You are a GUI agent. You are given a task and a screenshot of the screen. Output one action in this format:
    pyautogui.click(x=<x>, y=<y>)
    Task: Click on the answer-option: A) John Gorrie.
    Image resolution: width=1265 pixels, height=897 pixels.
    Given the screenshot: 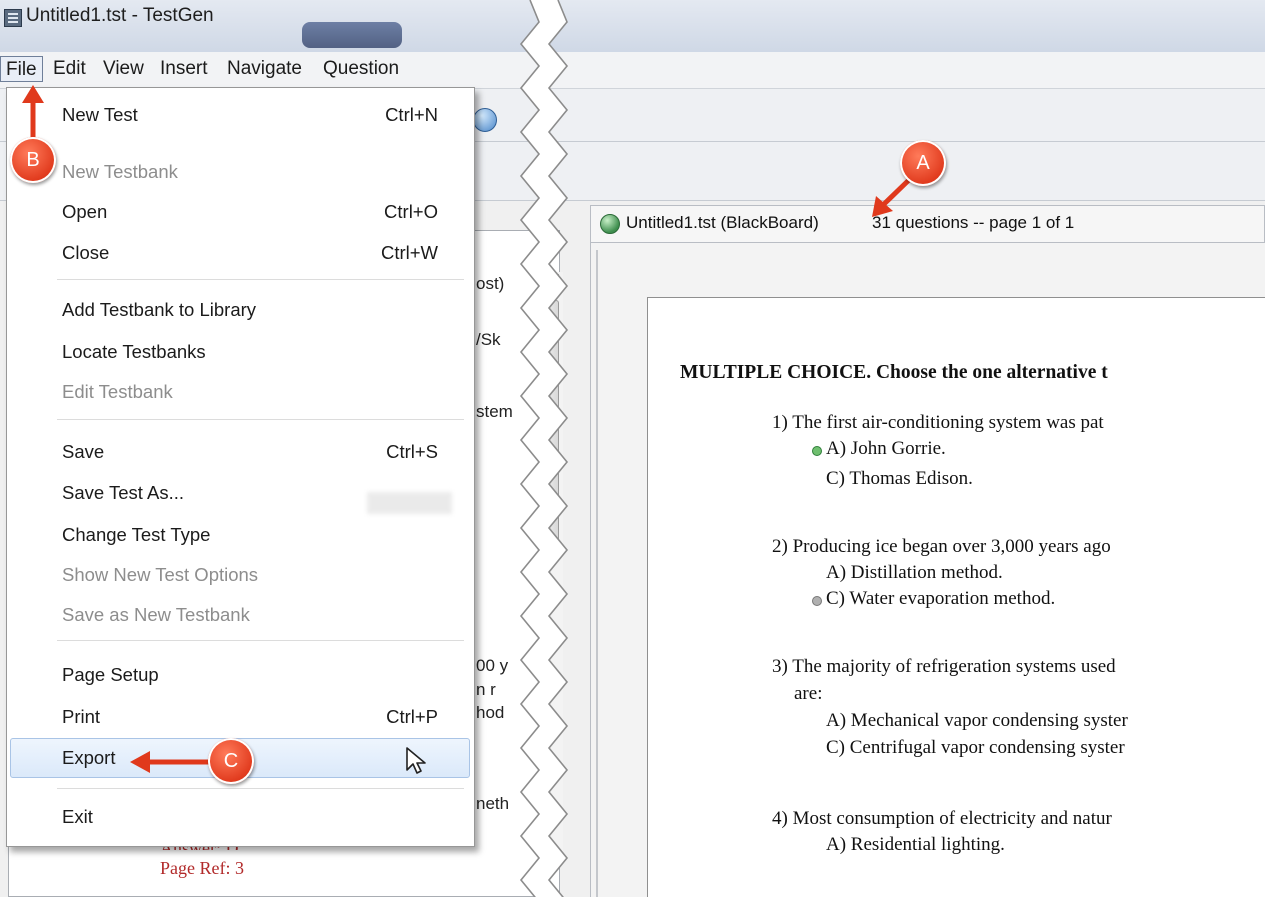 What is the action you would take?
    pyautogui.click(x=886, y=448)
    